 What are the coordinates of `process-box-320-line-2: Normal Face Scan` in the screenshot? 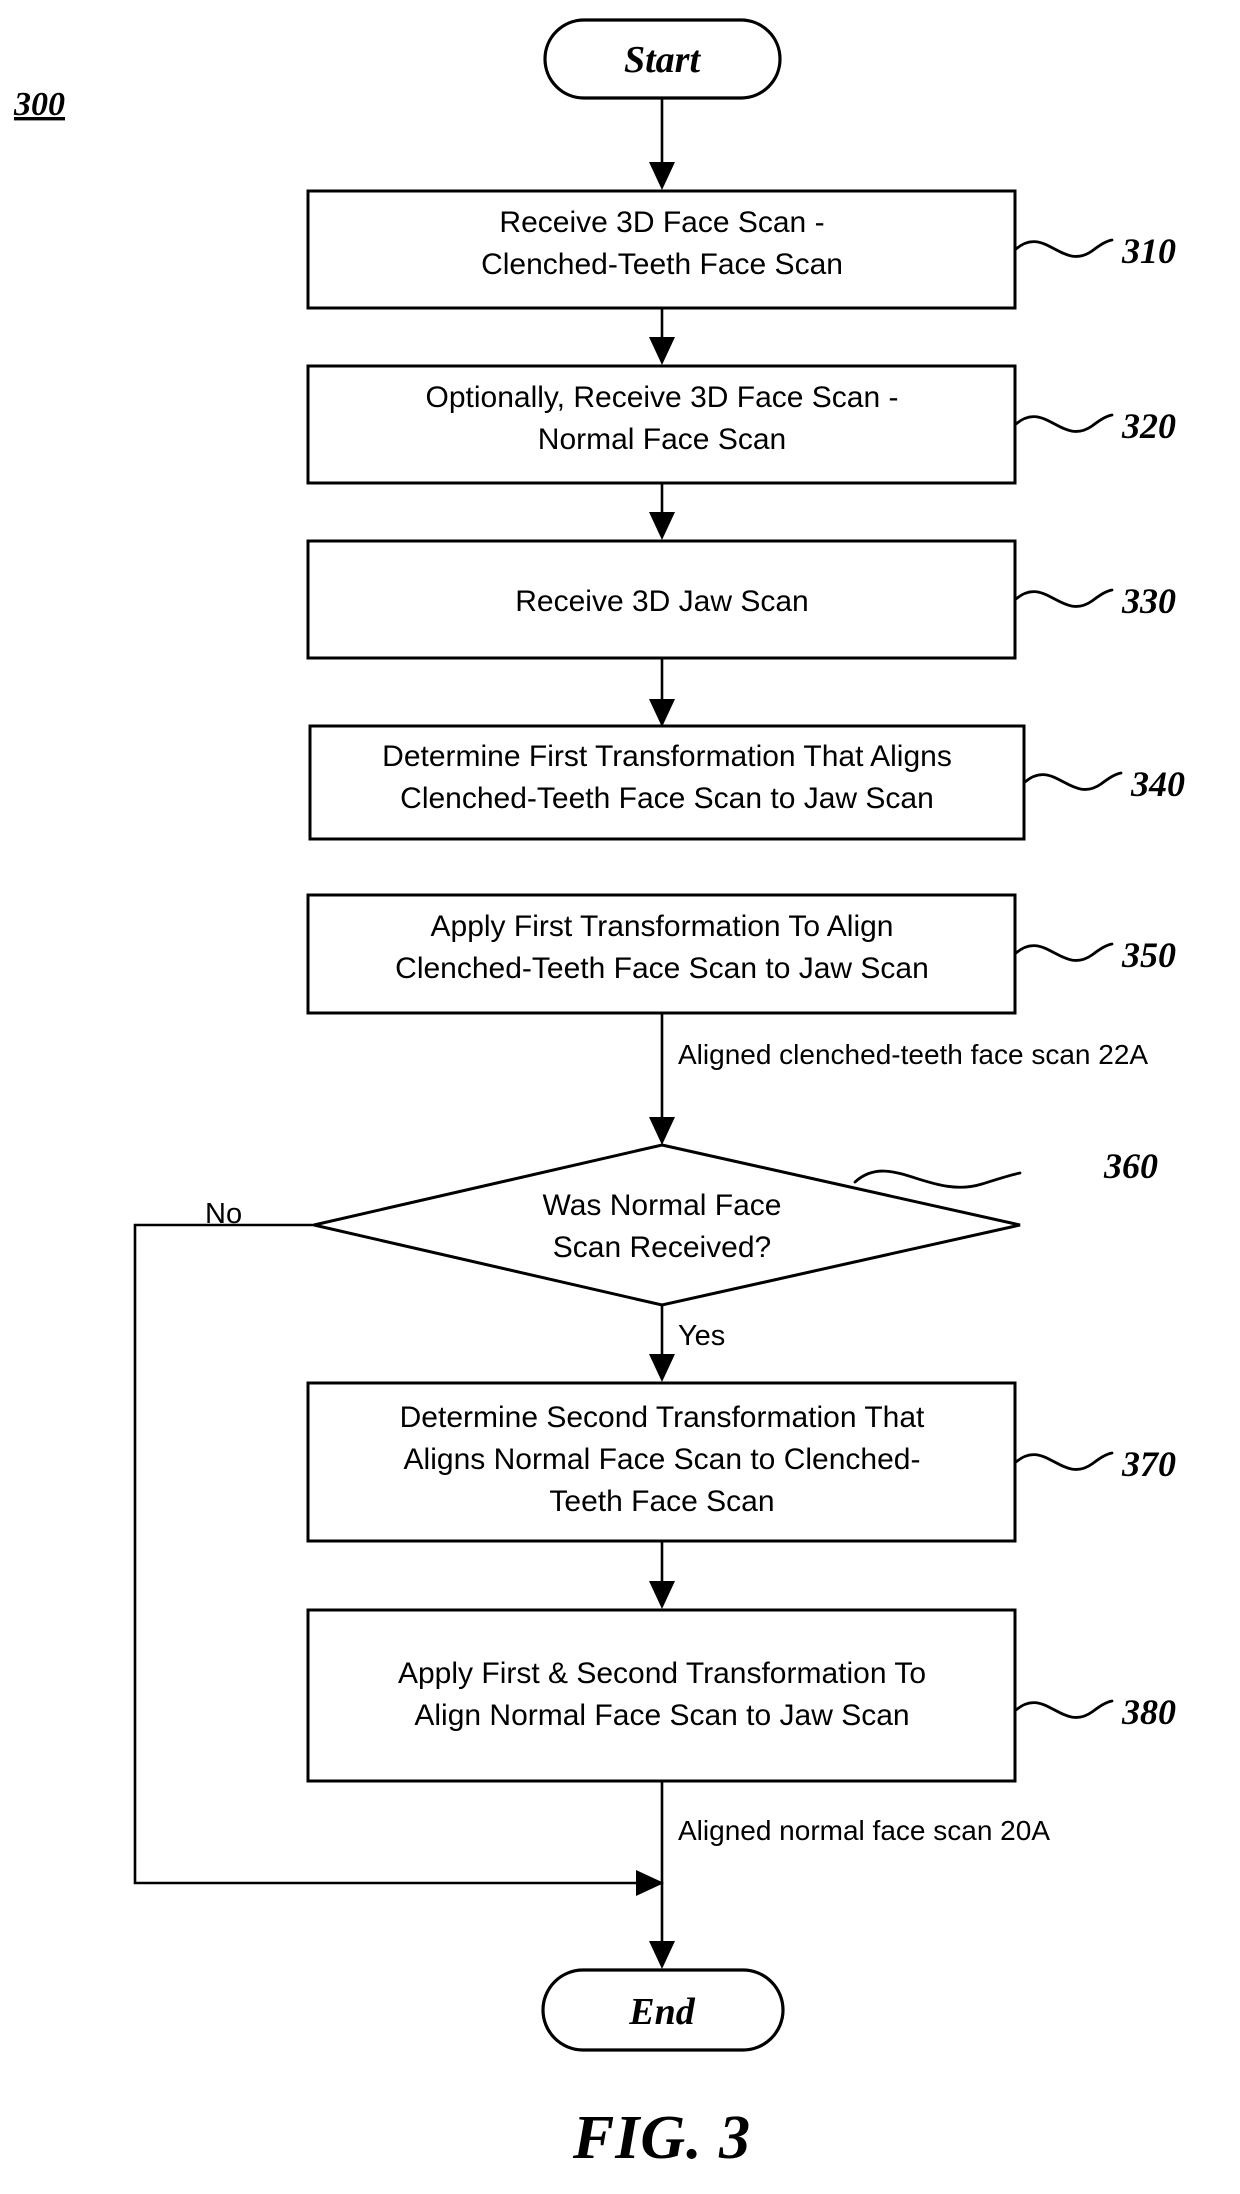 It's located at (662, 439).